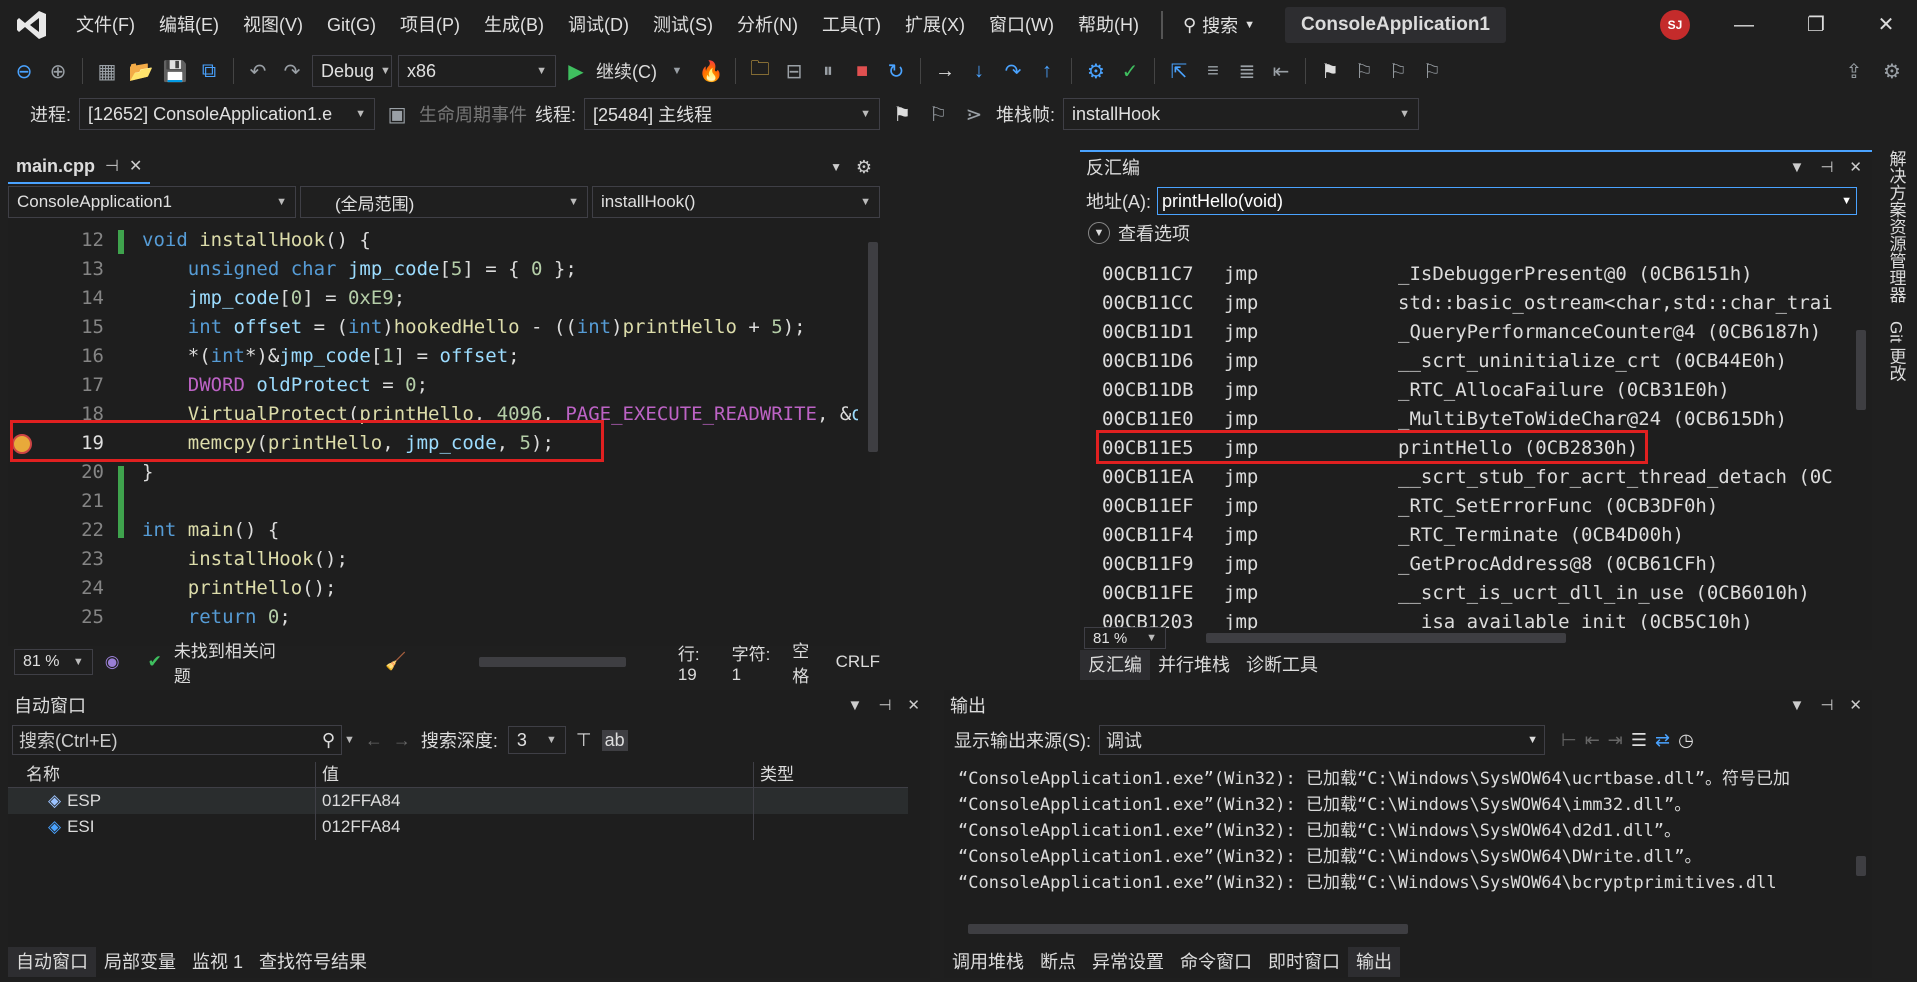  I want to click on forward-icon: ⊕, so click(58, 71).